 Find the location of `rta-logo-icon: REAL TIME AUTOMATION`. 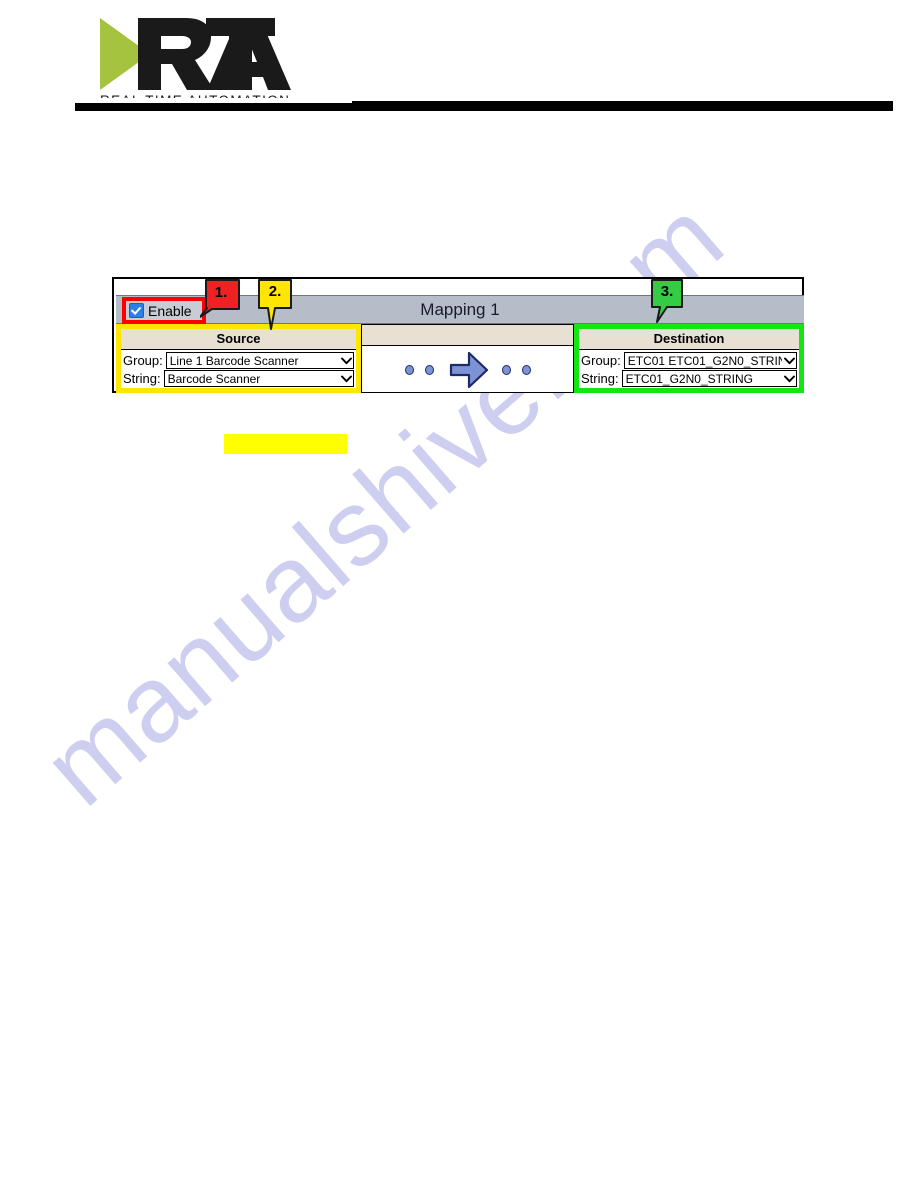

rta-logo-icon: REAL TIME AUTOMATION is located at coordinates (195, 58).